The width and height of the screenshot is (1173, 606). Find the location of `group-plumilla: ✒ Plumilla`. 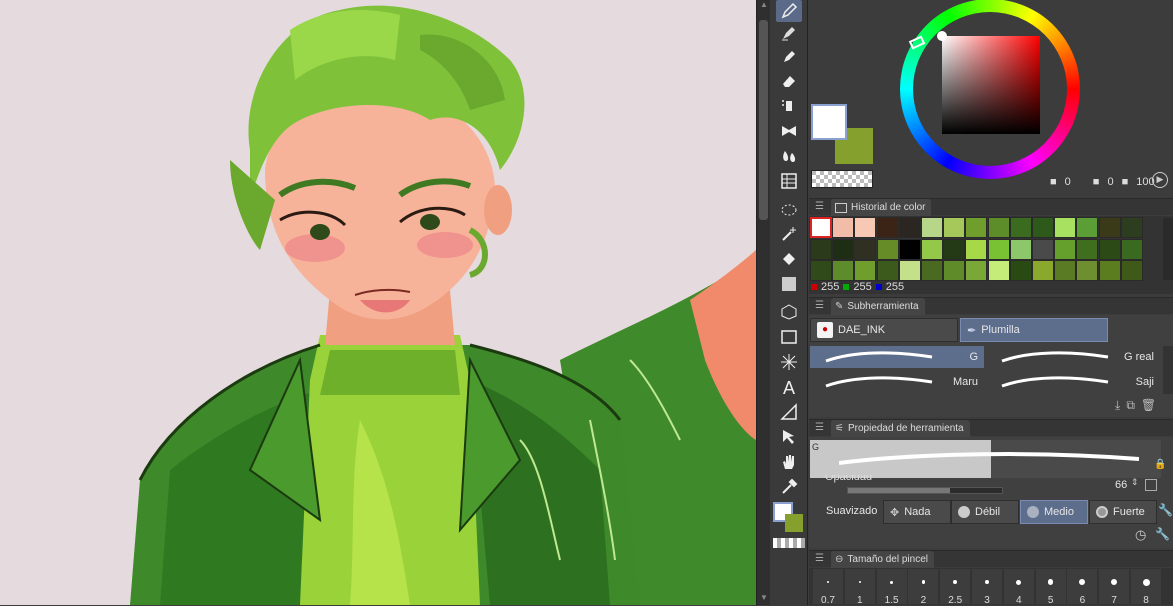

group-plumilla: ✒ Plumilla is located at coordinates (1034, 330).